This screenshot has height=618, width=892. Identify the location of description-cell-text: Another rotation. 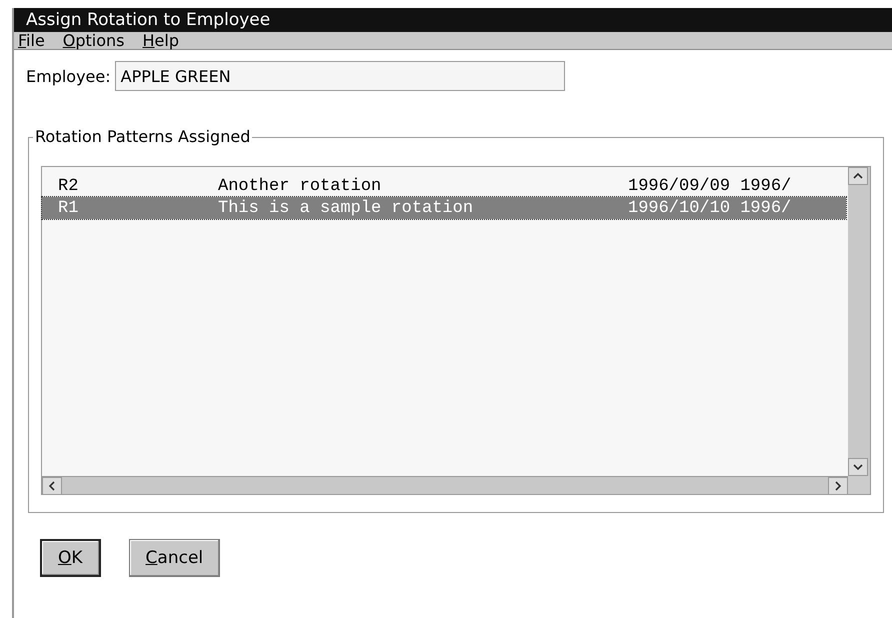
(300, 186).